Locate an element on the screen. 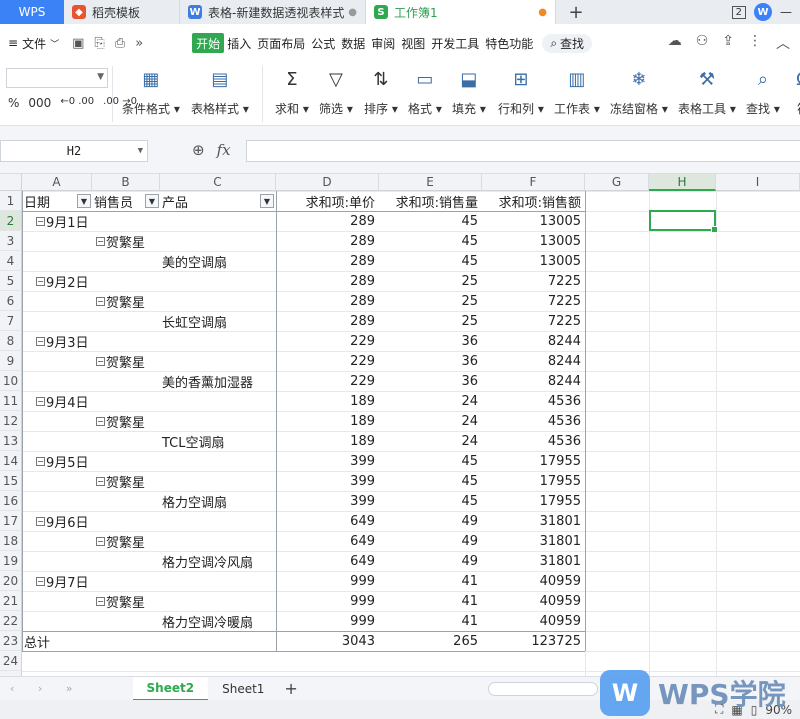 The image size is (800, 719). row-header-14: 14 is located at coordinates (11, 461).